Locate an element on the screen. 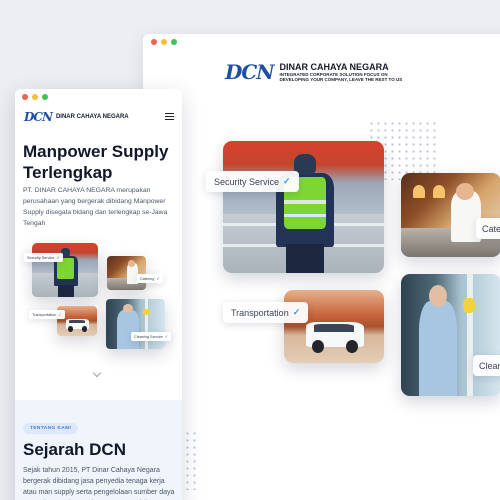 This screenshot has width=500, height=500. catering-label: Catering ✓ is located at coordinates (150, 278).